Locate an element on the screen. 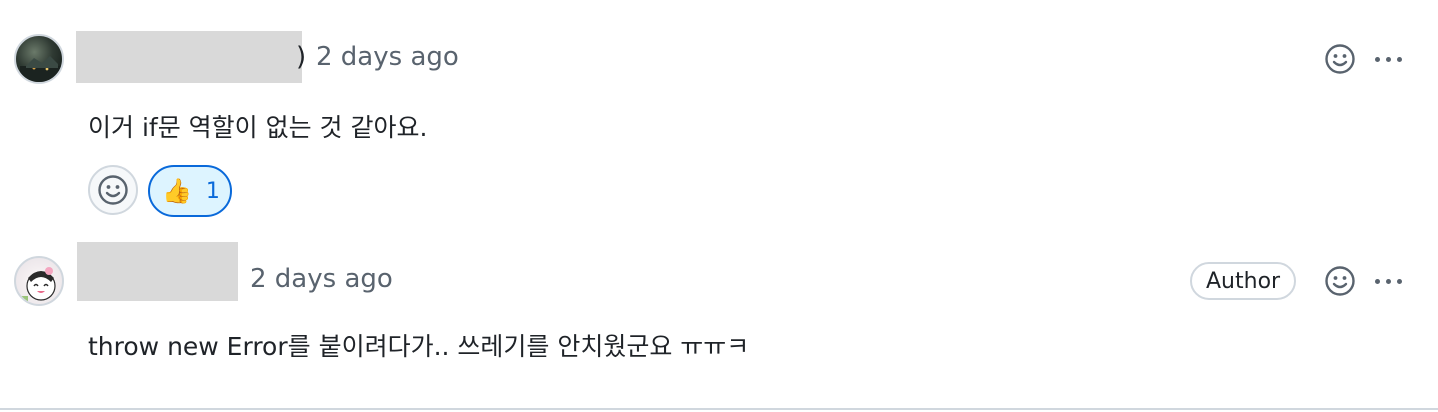  author-badge: Author is located at coordinates (1243, 281).